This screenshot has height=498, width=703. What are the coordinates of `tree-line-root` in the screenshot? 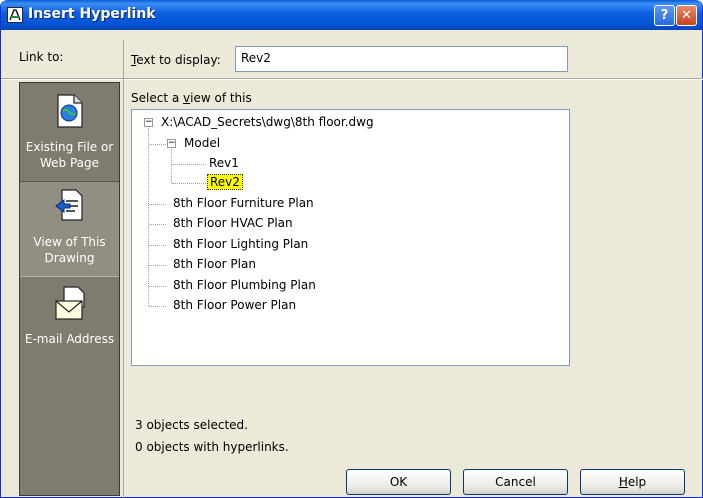 It's located at (148, 217).